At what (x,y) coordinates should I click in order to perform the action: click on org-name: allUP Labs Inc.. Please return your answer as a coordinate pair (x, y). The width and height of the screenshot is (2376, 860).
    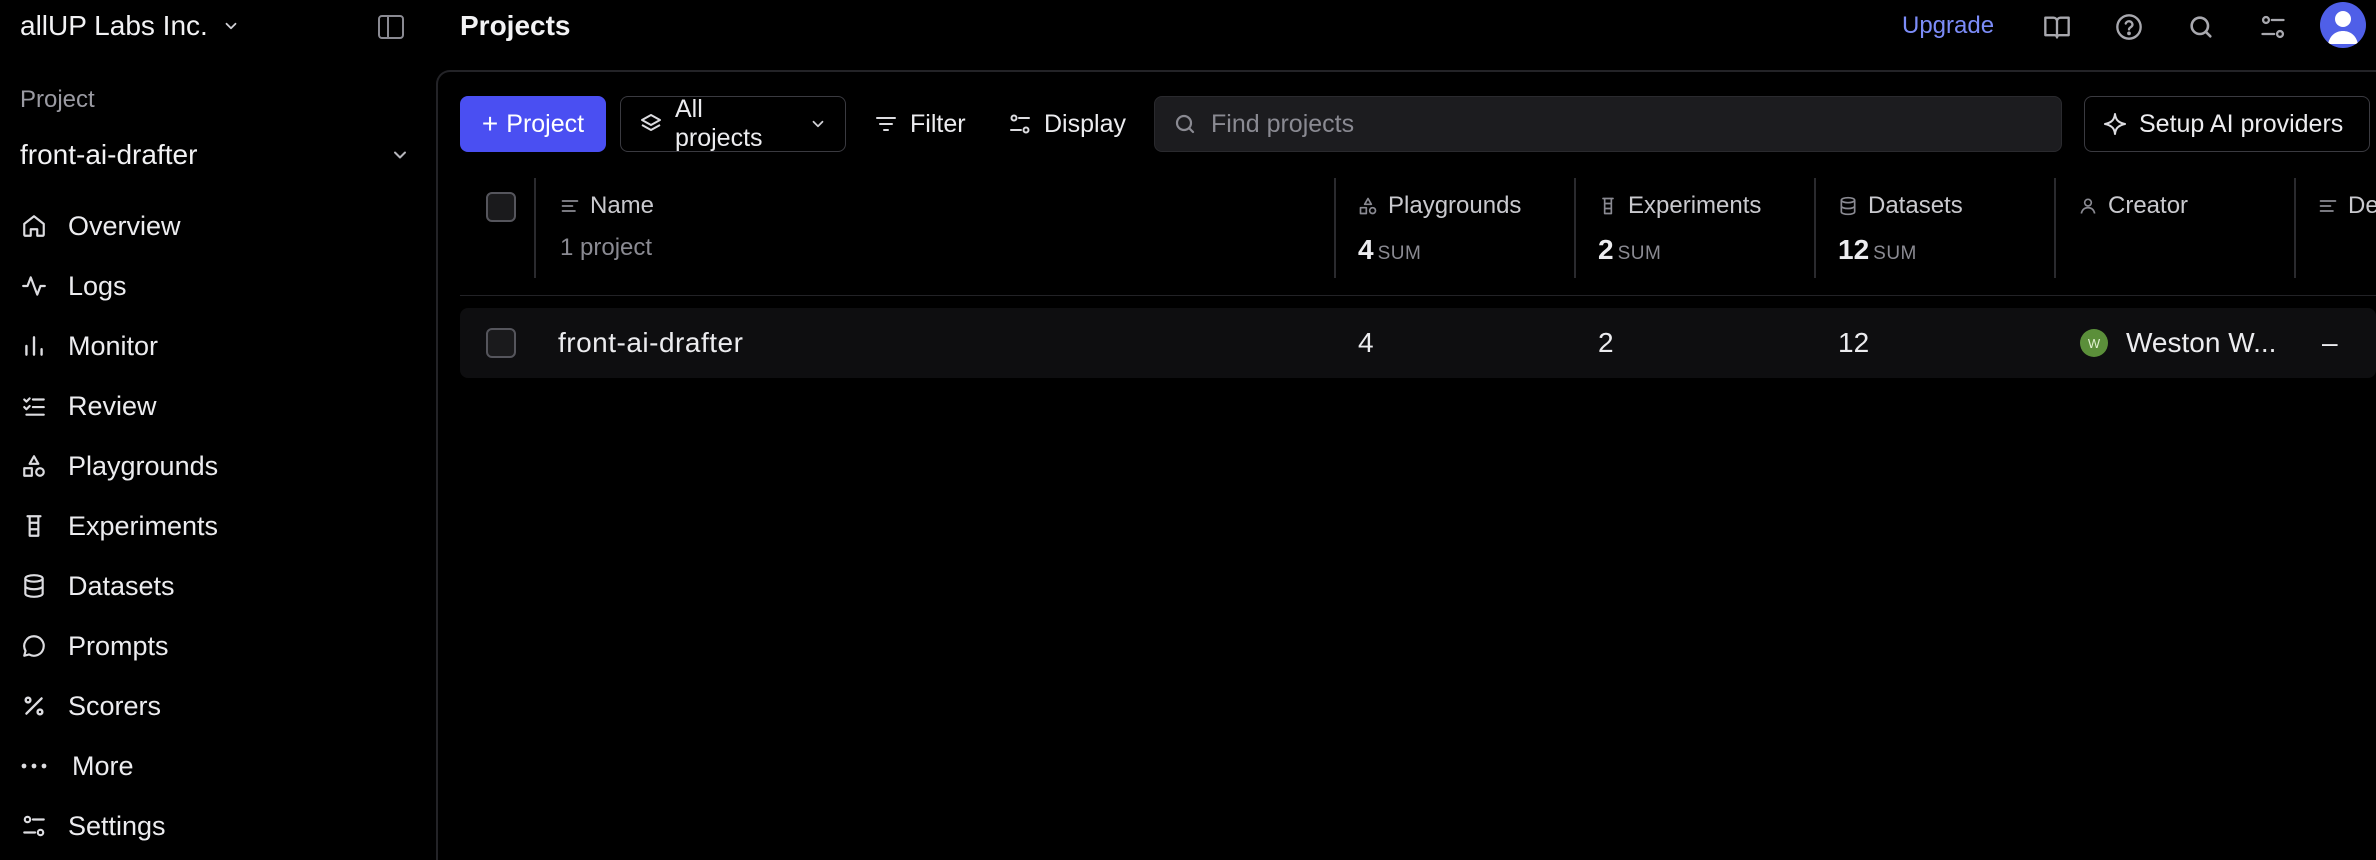
    Looking at the image, I should click on (114, 25).